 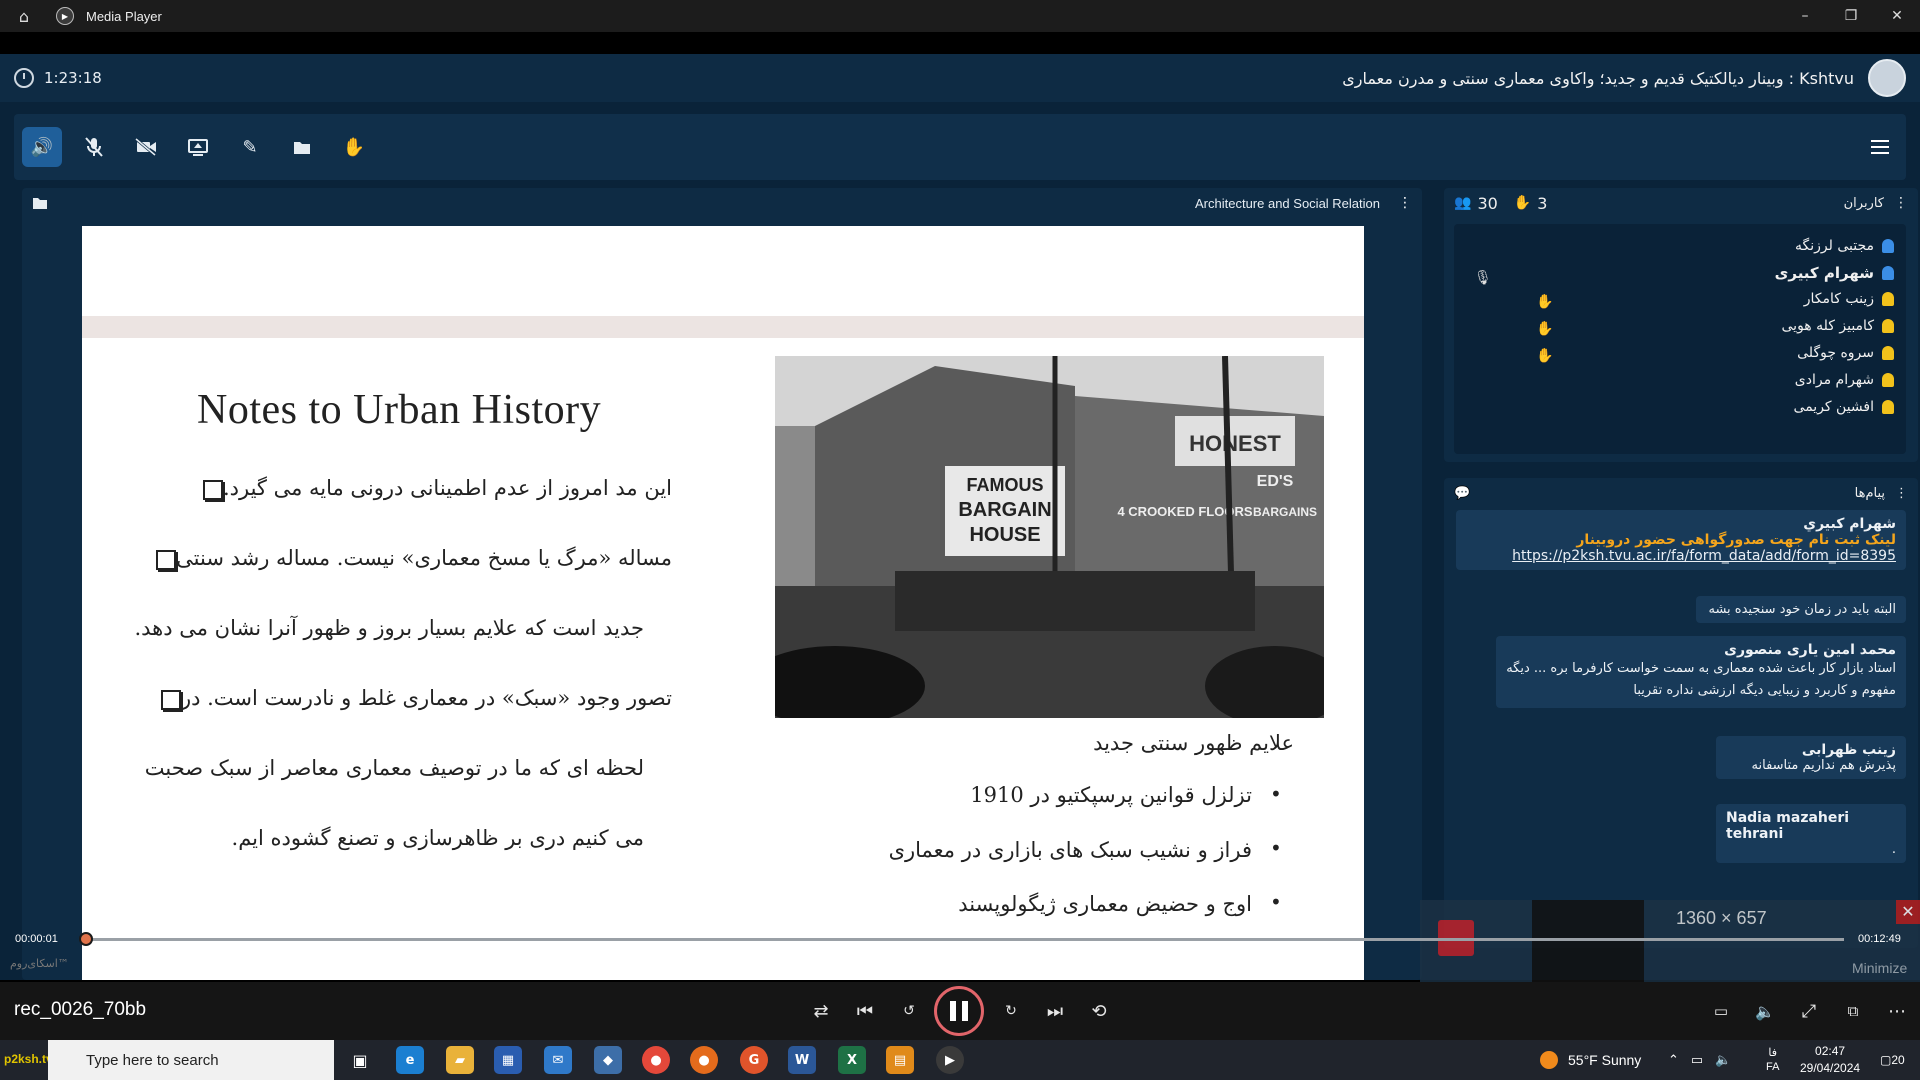 What do you see at coordinates (959, 1011) in the screenshot?
I see `pause-button` at bounding box center [959, 1011].